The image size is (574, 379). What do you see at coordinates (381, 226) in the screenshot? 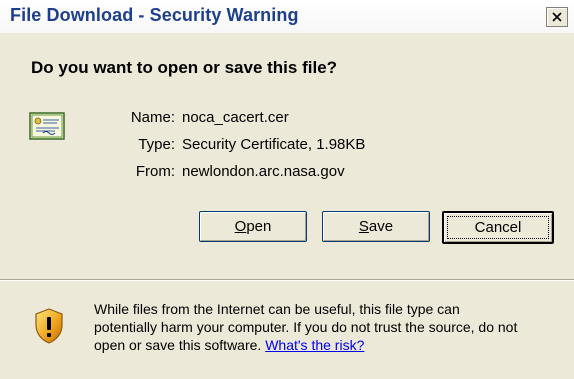
I see `save-label-rest: ave` at bounding box center [381, 226].